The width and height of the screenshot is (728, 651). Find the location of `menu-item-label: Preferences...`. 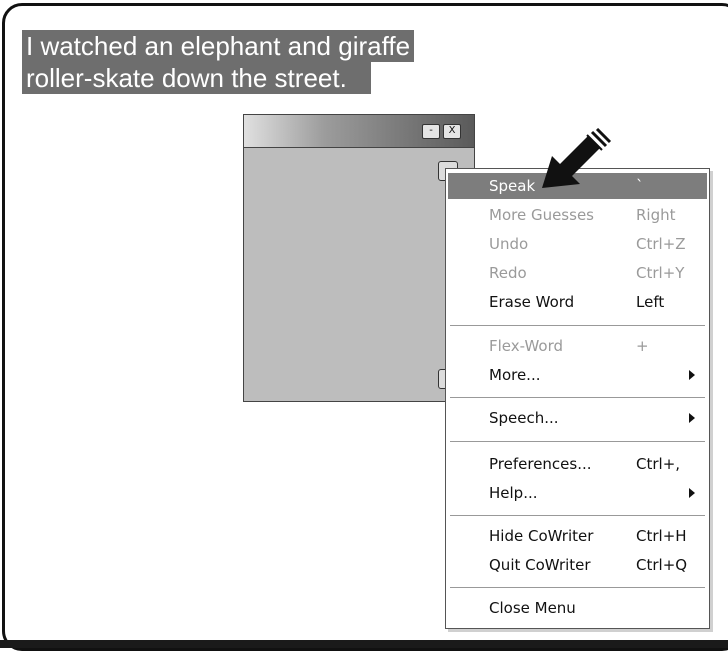

menu-item-label: Preferences... is located at coordinates (540, 464).